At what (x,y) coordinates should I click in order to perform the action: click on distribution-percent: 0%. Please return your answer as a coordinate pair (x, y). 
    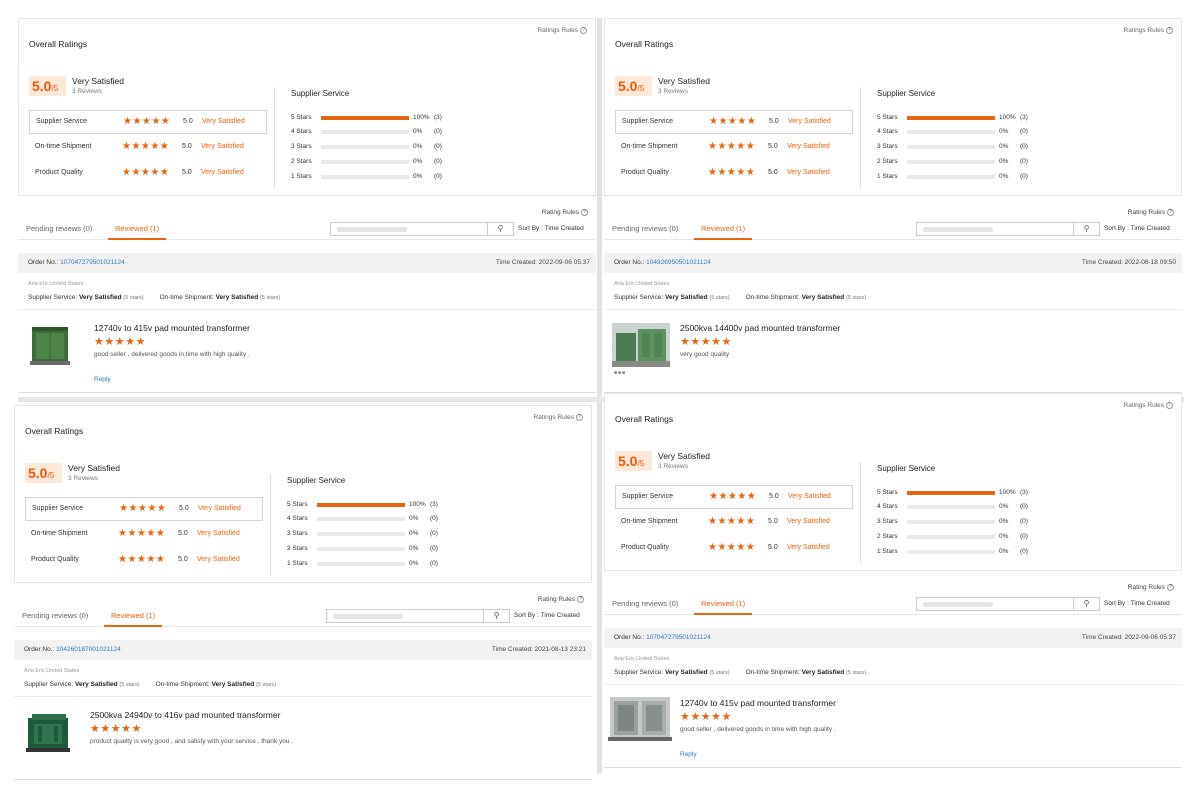
    Looking at the image, I should click on (1004, 161).